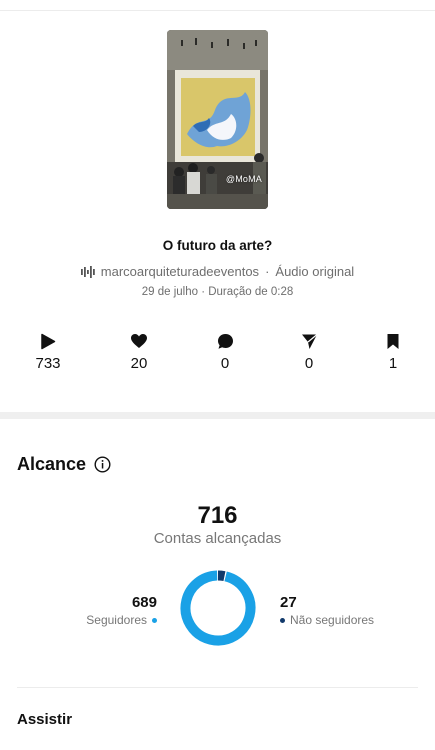  What do you see at coordinates (309, 341) in the screenshot?
I see `share-icon` at bounding box center [309, 341].